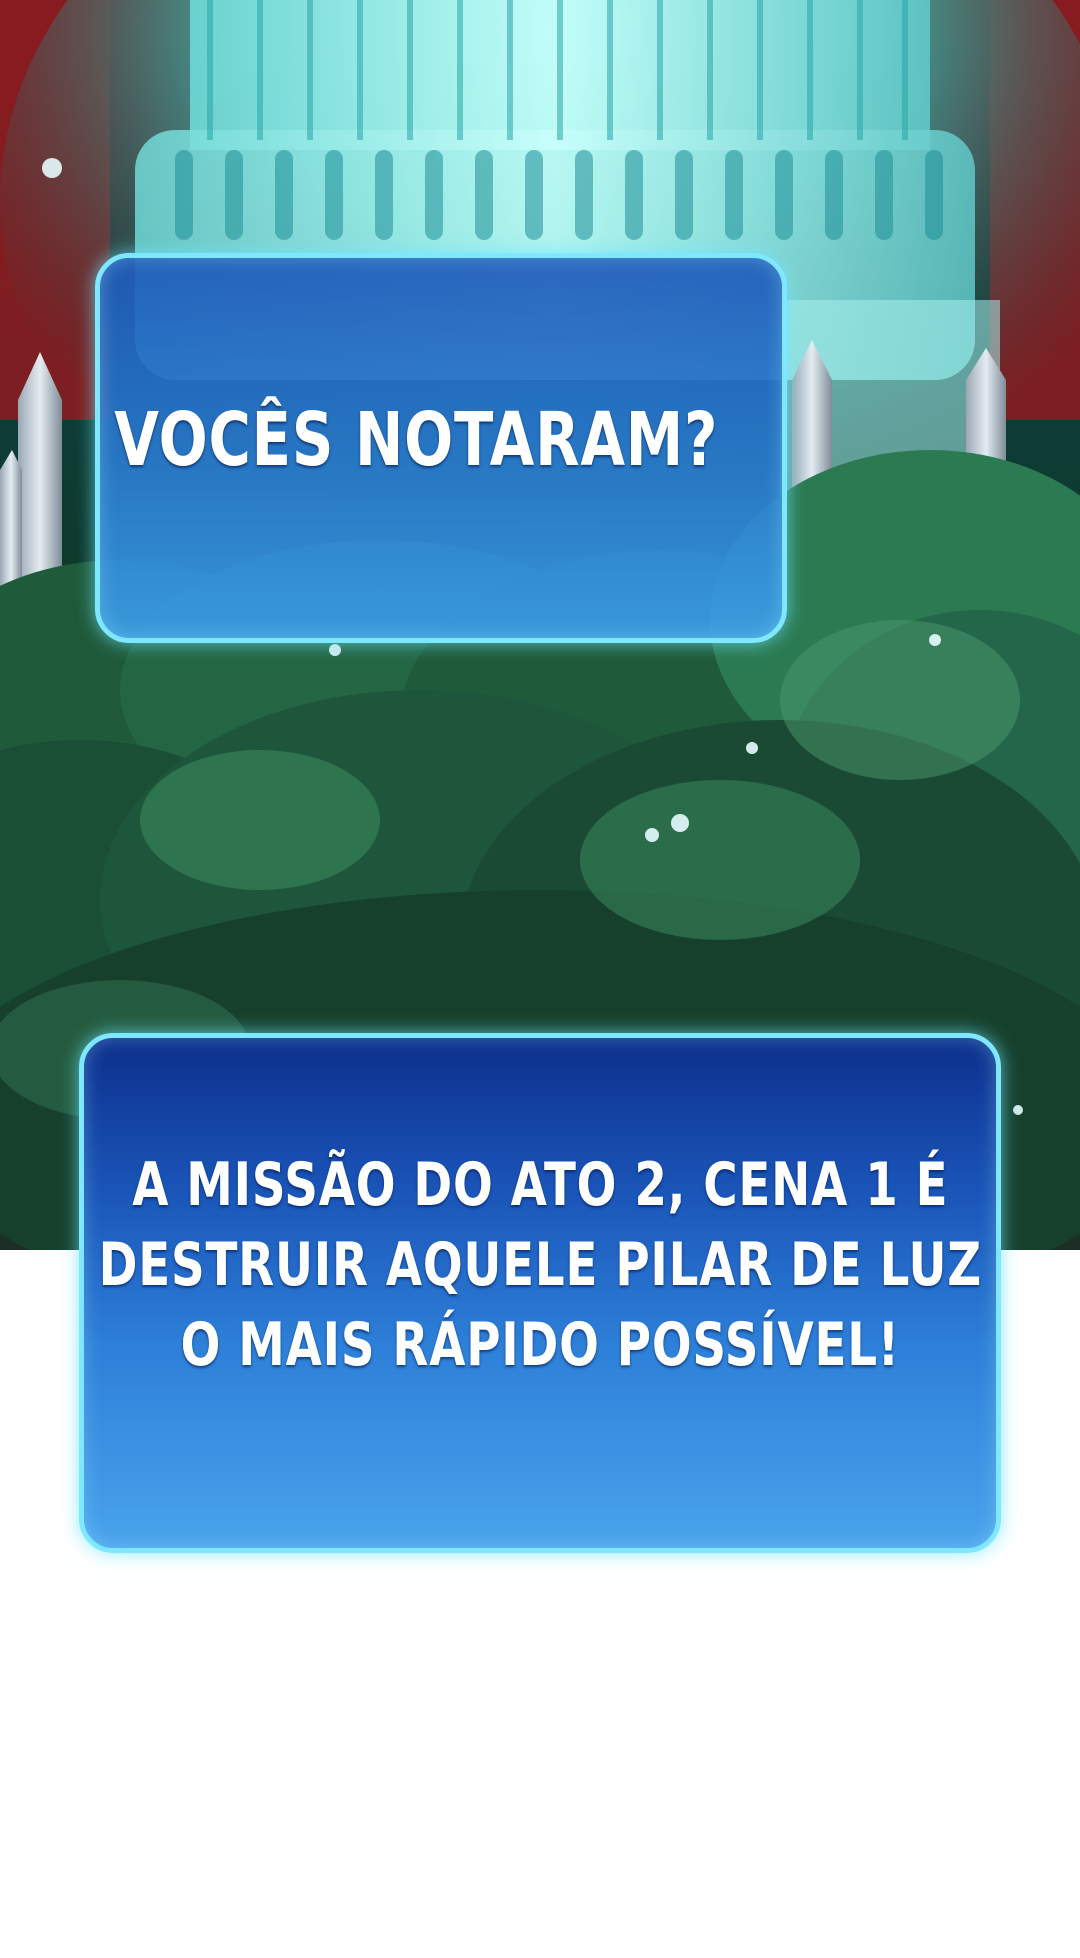 This screenshot has height=1958, width=1080. I want to click on dialogue-line: A MISSÃO DO ATO 2, CENA 1 É, so click(540, 1185).